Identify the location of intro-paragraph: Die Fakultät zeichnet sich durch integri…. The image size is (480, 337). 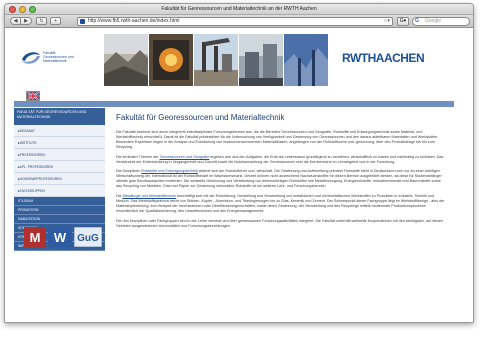
(277, 139).